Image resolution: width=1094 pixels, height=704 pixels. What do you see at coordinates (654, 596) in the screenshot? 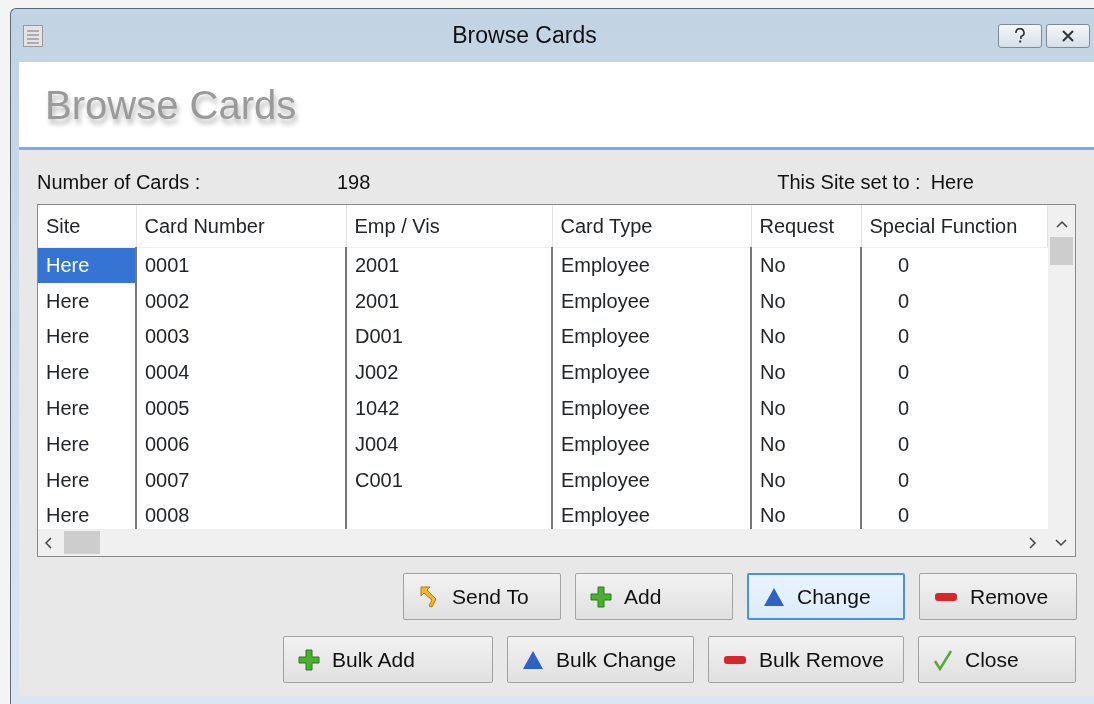
I see `action-button: Add` at bounding box center [654, 596].